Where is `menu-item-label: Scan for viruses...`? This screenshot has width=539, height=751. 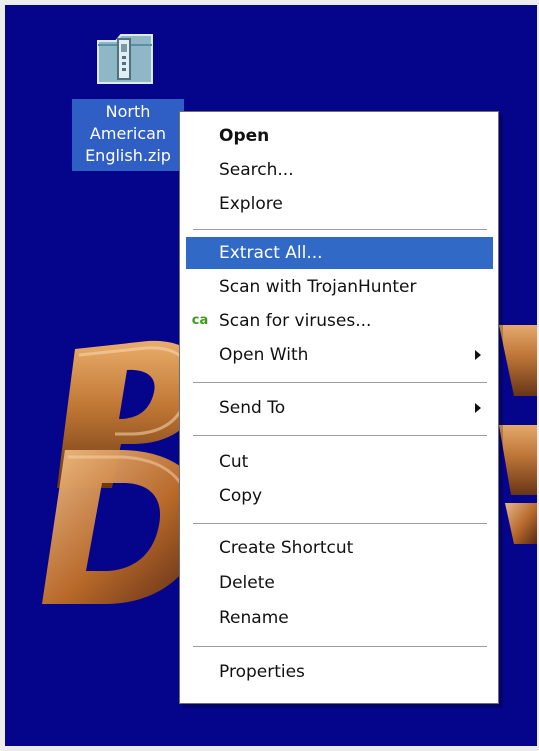 menu-item-label: Scan for viruses... is located at coordinates (295, 321).